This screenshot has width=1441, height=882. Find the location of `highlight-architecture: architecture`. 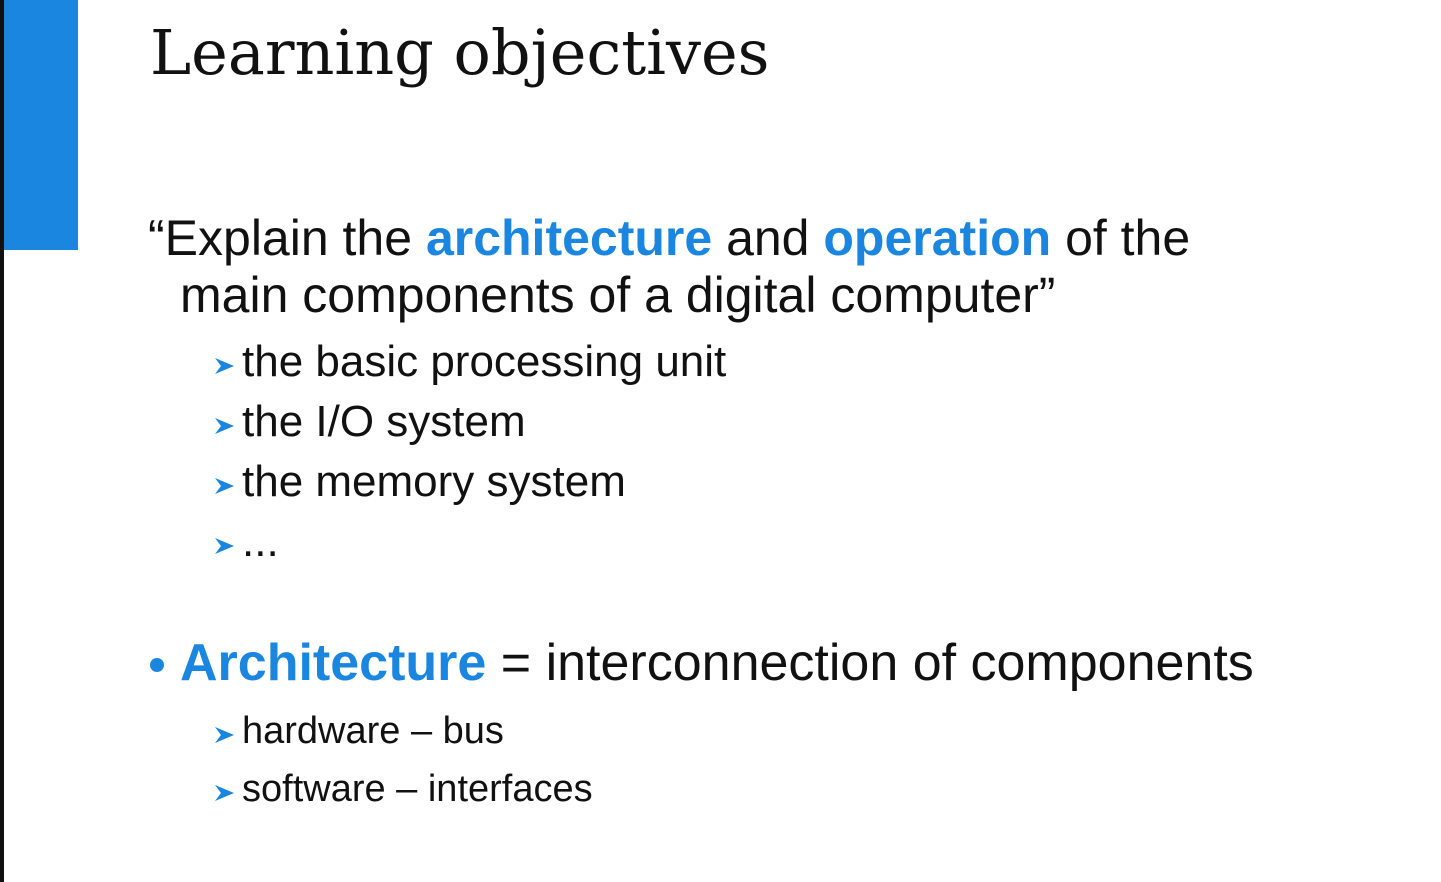

highlight-architecture: architecture is located at coordinates (569, 238).